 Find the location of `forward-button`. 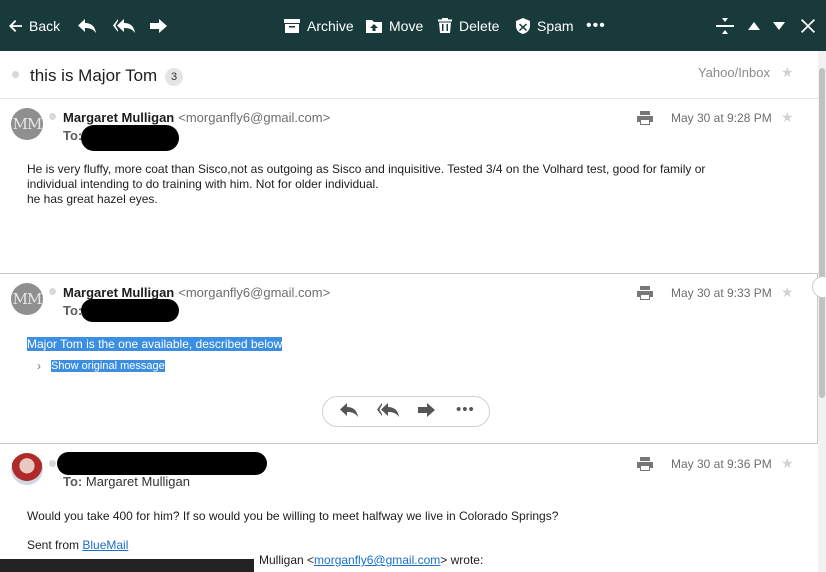

forward-button is located at coordinates (158, 25).